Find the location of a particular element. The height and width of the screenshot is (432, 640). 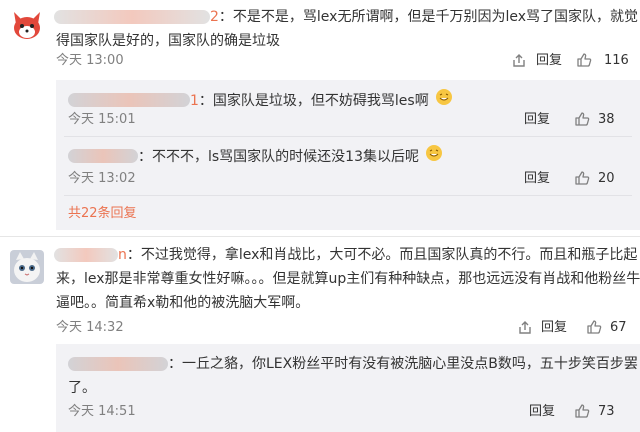

like-count: 116 is located at coordinates (616, 60).